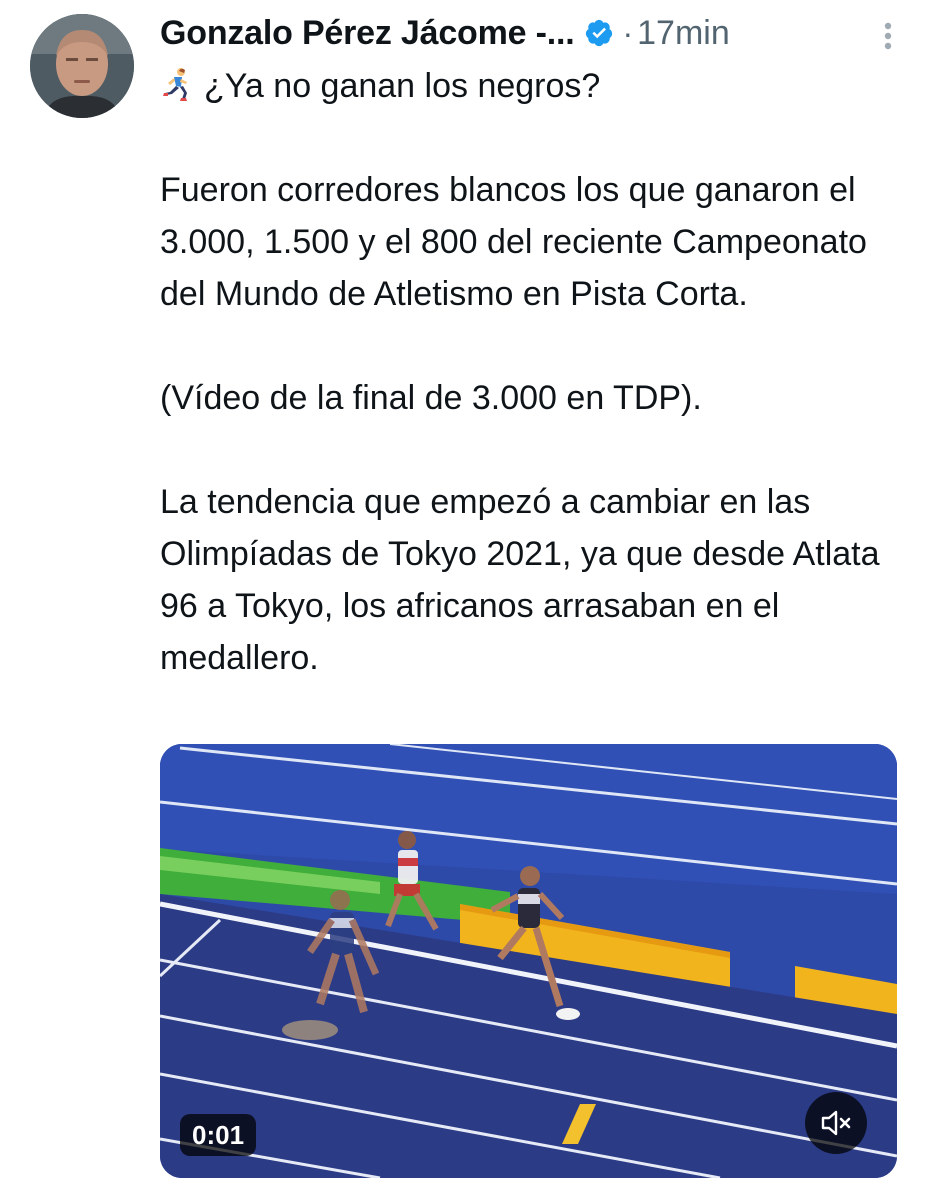 The width and height of the screenshot is (928, 1200). Describe the element at coordinates (218, 1135) in the screenshot. I see `video-duration-badge: 0:01` at that location.